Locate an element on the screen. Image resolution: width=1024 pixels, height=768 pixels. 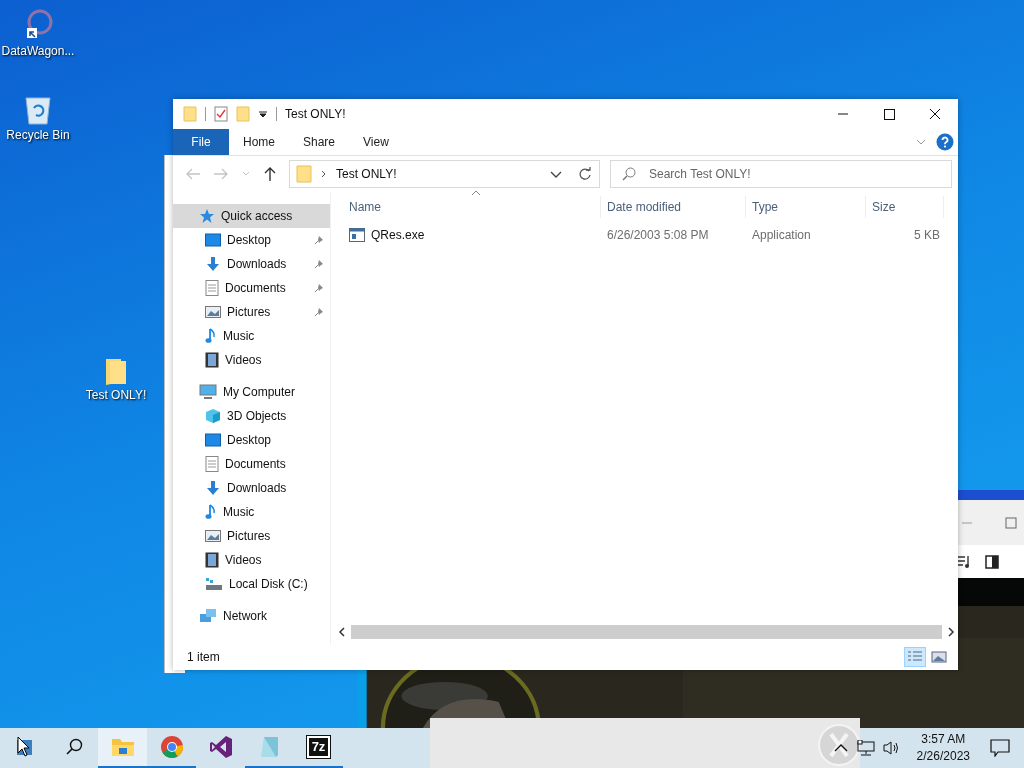
column-header: Date modified is located at coordinates (673, 207).